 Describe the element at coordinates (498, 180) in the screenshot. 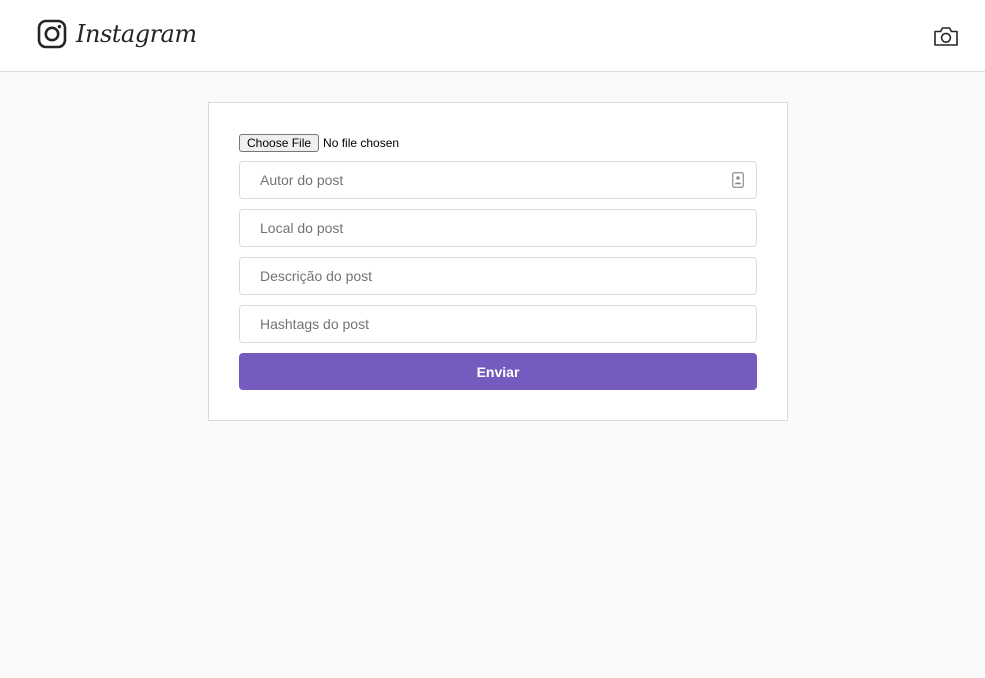

I see `author-input` at that location.